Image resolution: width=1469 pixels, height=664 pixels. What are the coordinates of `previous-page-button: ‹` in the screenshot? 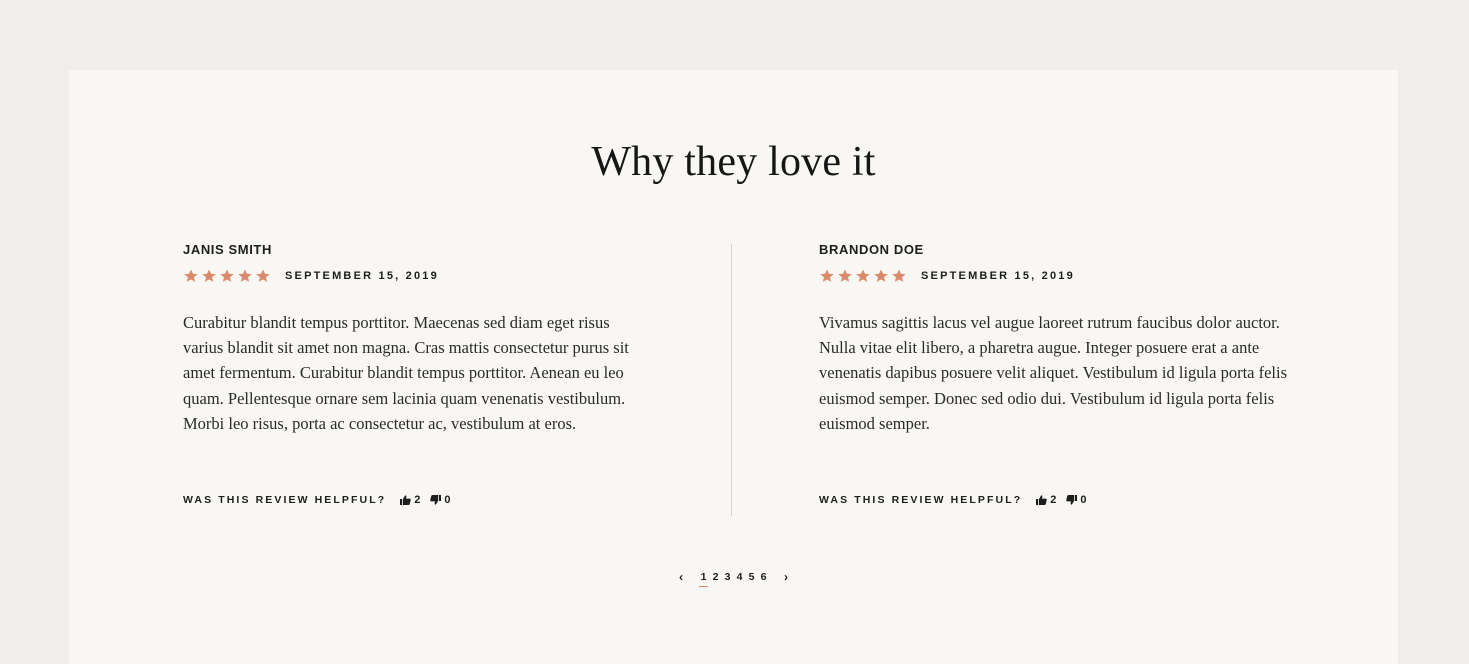 It's located at (681, 577).